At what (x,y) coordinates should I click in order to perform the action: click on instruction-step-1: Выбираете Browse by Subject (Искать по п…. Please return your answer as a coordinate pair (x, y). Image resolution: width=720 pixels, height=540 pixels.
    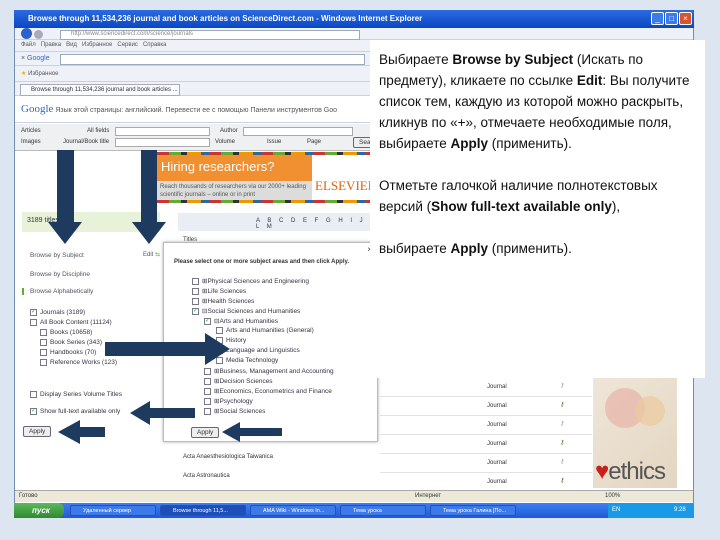
    Looking at the image, I should click on (534, 101).